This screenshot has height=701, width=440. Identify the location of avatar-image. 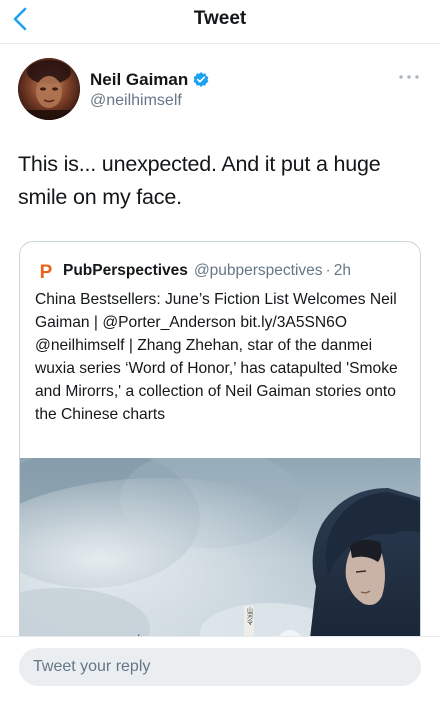
(49, 89).